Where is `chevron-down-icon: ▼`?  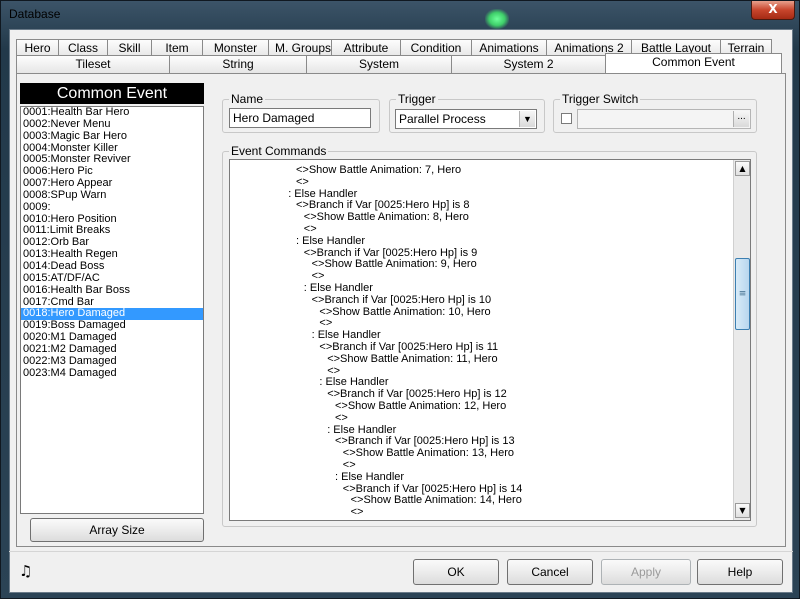
chevron-down-icon: ▼ is located at coordinates (527, 119).